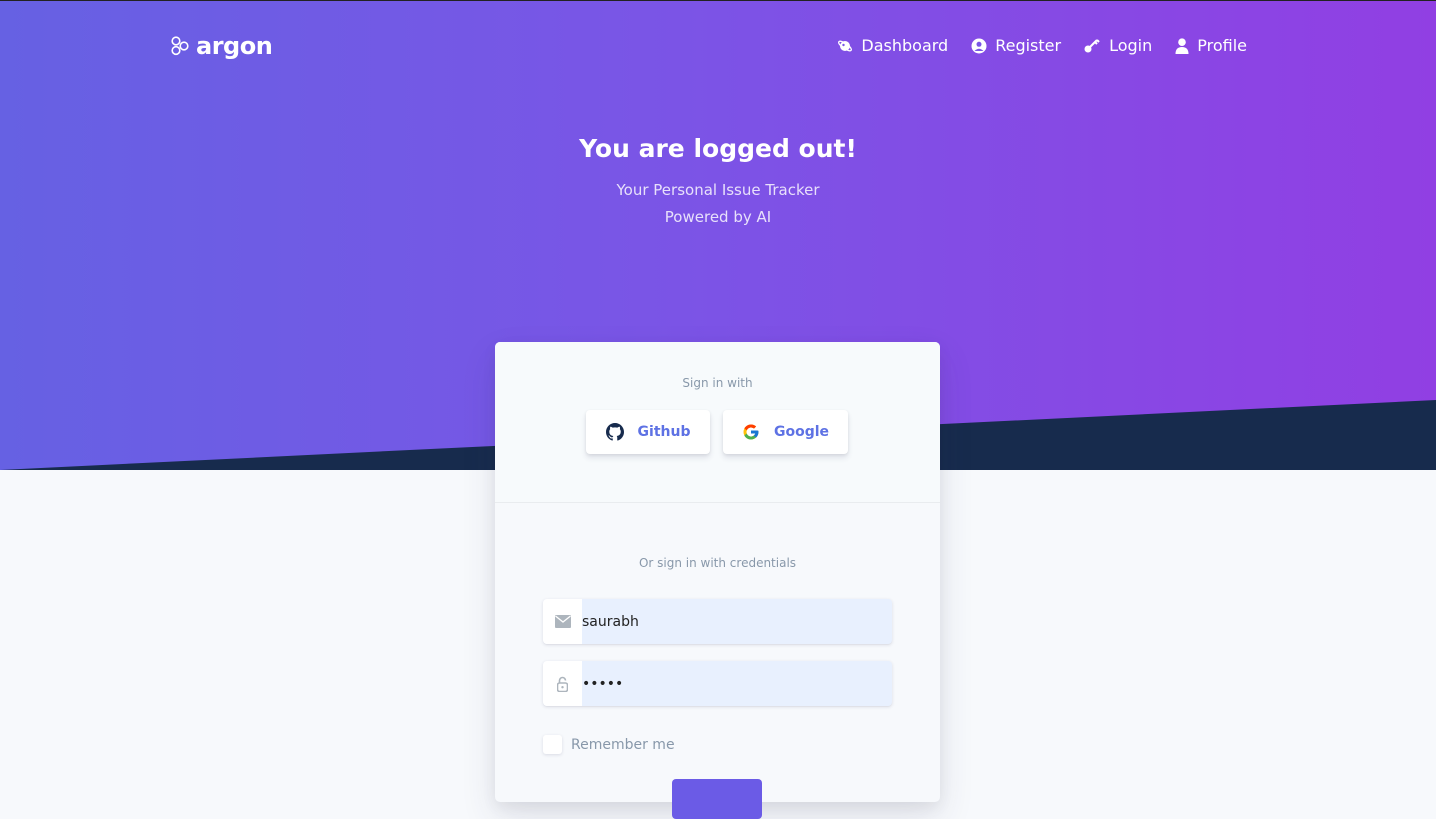 The width and height of the screenshot is (1436, 819). I want to click on page-title: You are logged out!, so click(718, 148).